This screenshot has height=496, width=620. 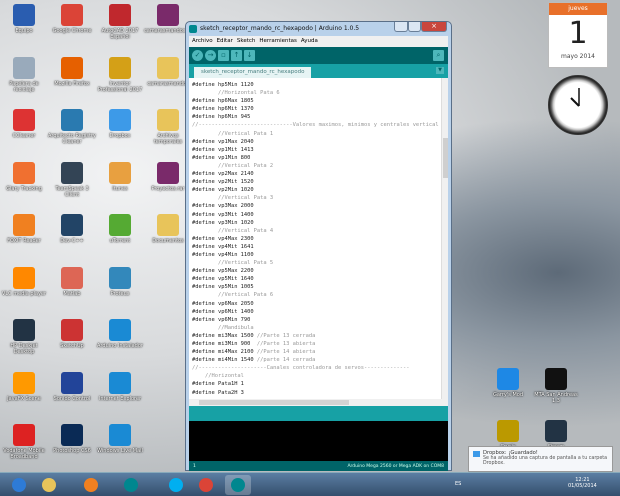 What do you see at coordinates (72, 439) in the screenshot?
I see `desktop-icon: Photoshop CS6` at bounding box center [72, 439].